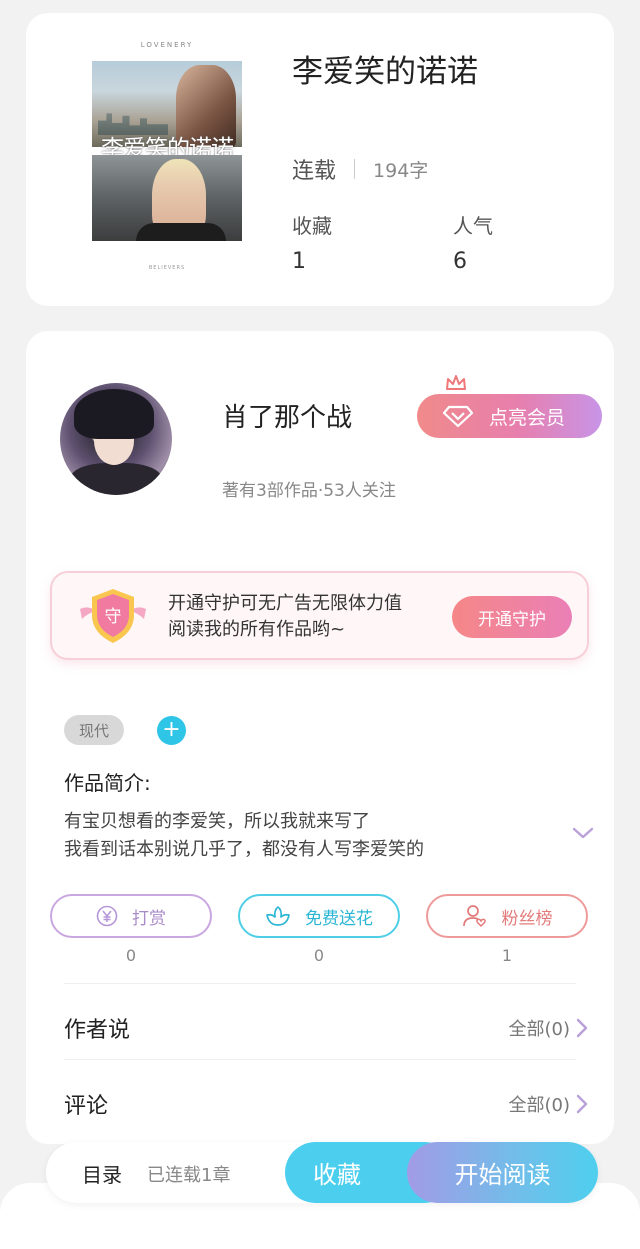 The height and width of the screenshot is (1249, 640). Describe the element at coordinates (287, 415) in the screenshot. I see `author-name: 肖了那个战` at that location.